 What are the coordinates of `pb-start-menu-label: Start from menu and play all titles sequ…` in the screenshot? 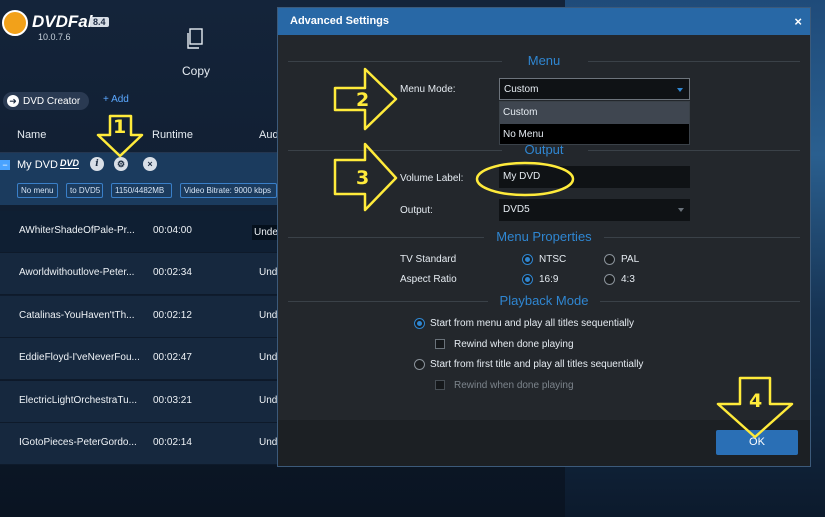 It's located at (532, 323).